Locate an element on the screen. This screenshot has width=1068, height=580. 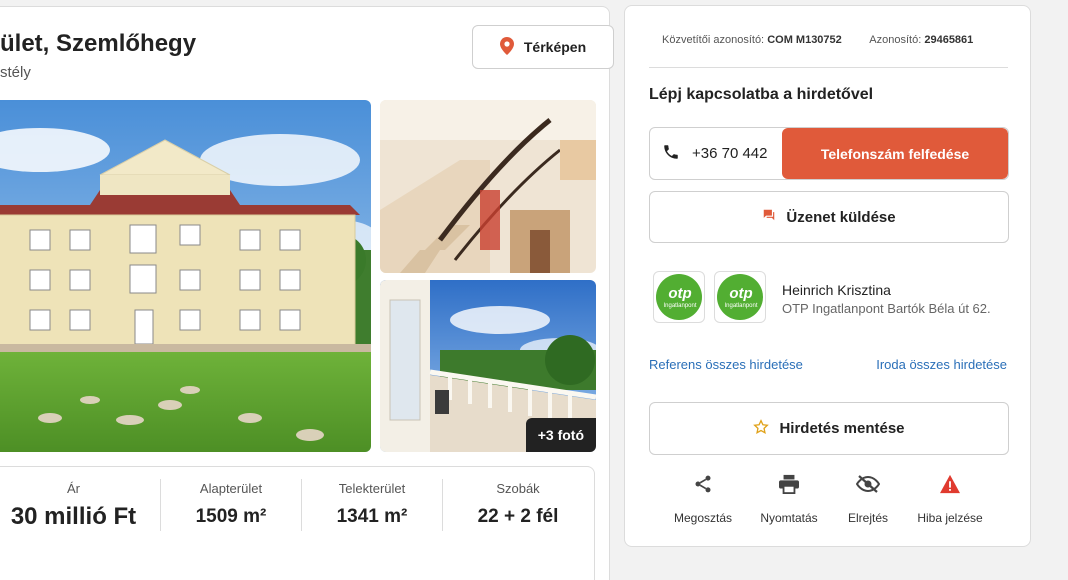
print-action: Nyomtatás is located at coordinates (789, 498).